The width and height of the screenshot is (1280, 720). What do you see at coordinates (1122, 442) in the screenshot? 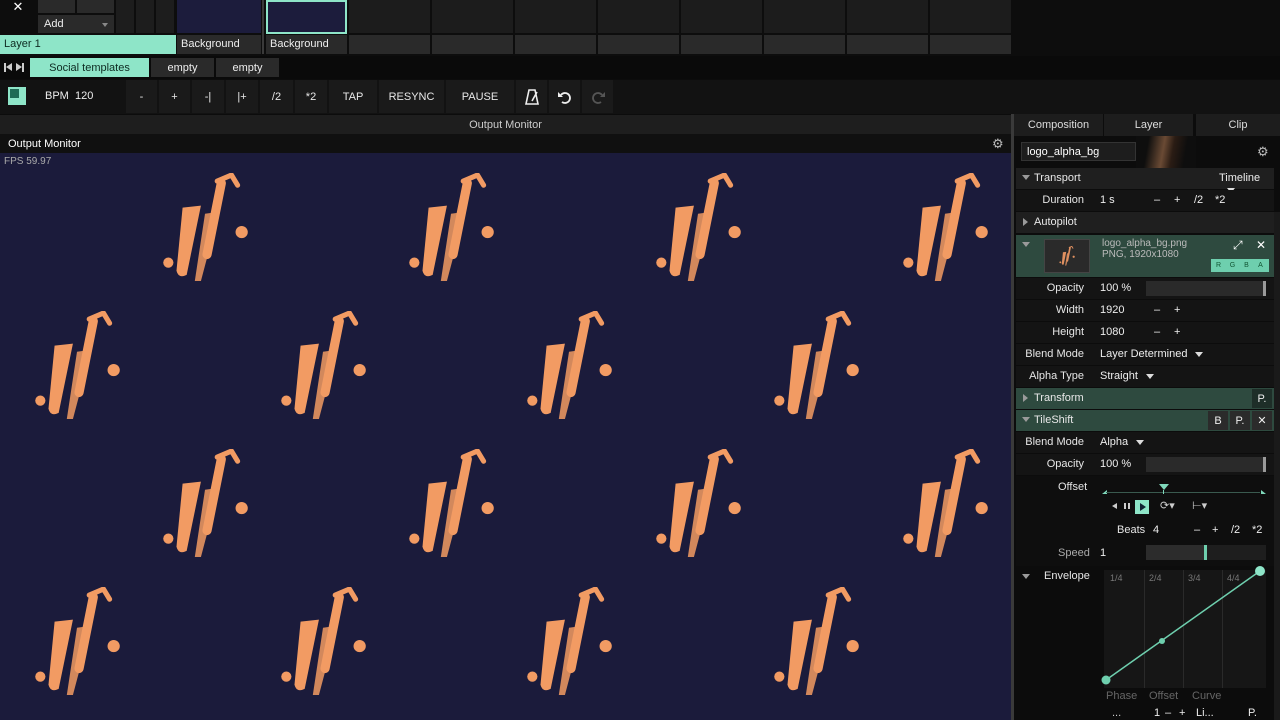
I see `tileshift-blend-dropdown: Alpha` at bounding box center [1122, 442].